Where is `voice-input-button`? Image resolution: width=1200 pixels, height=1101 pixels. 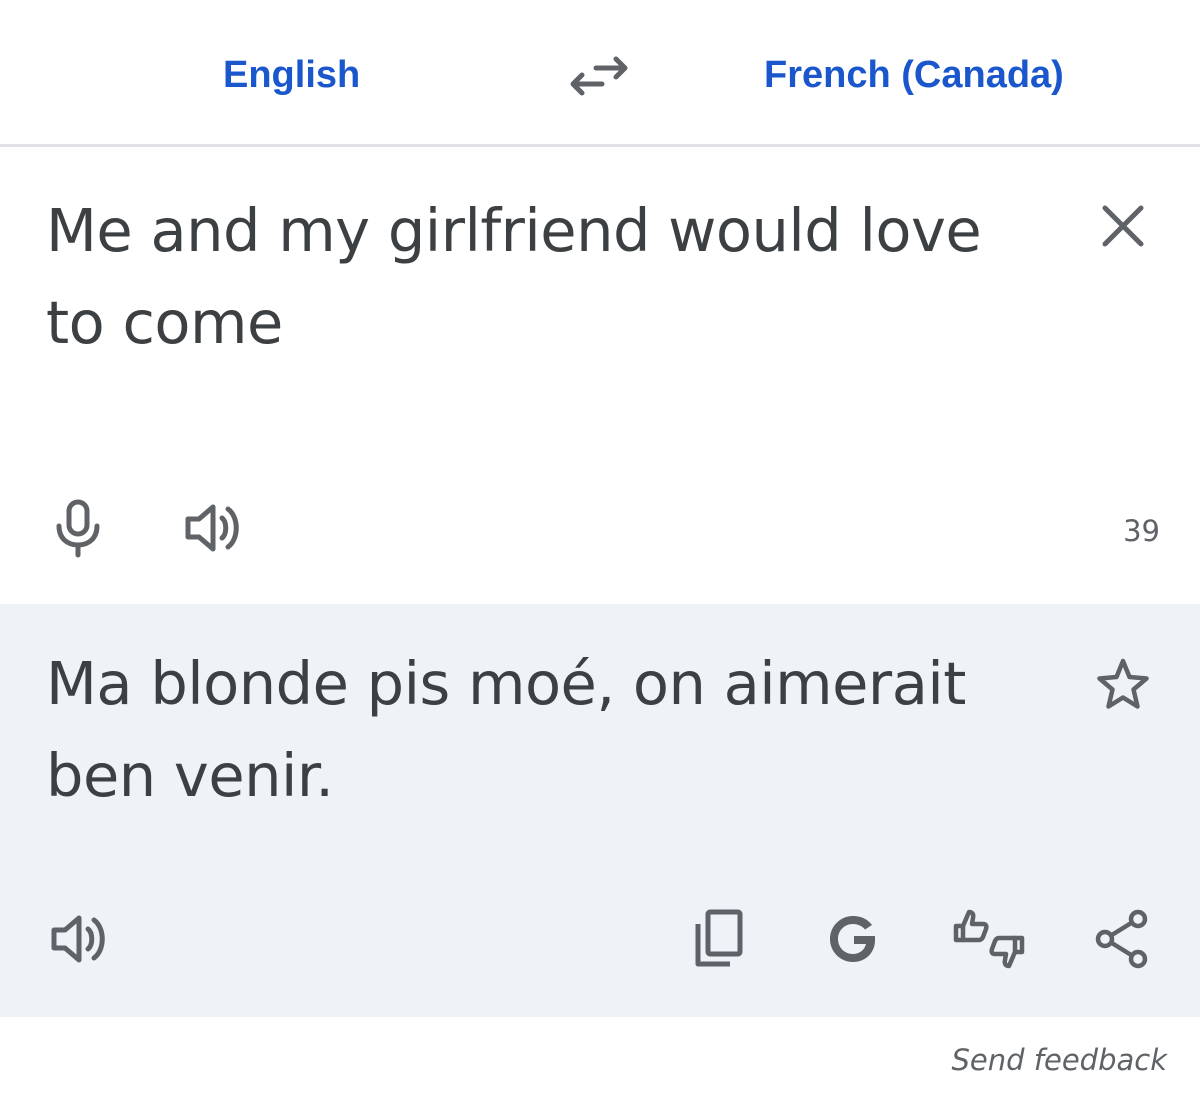
voice-input-button is located at coordinates (78, 528).